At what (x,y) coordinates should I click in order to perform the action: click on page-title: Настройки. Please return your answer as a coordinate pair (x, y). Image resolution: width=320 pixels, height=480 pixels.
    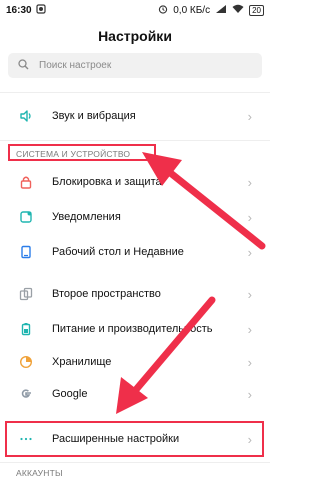
    Looking at the image, I should click on (135, 36).